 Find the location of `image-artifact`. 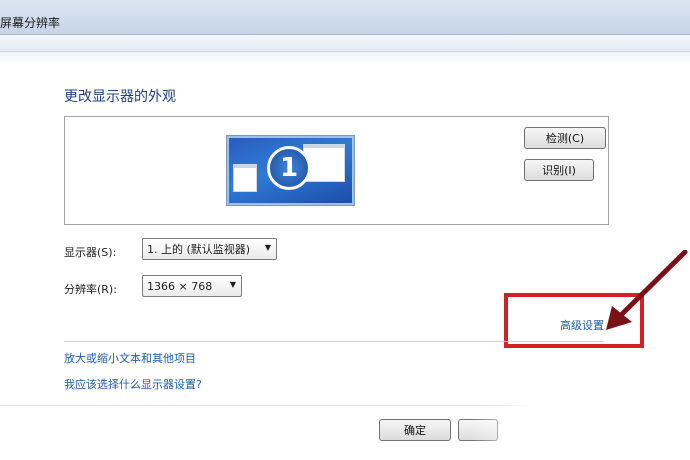

image-artifact is located at coordinates (580, 411).